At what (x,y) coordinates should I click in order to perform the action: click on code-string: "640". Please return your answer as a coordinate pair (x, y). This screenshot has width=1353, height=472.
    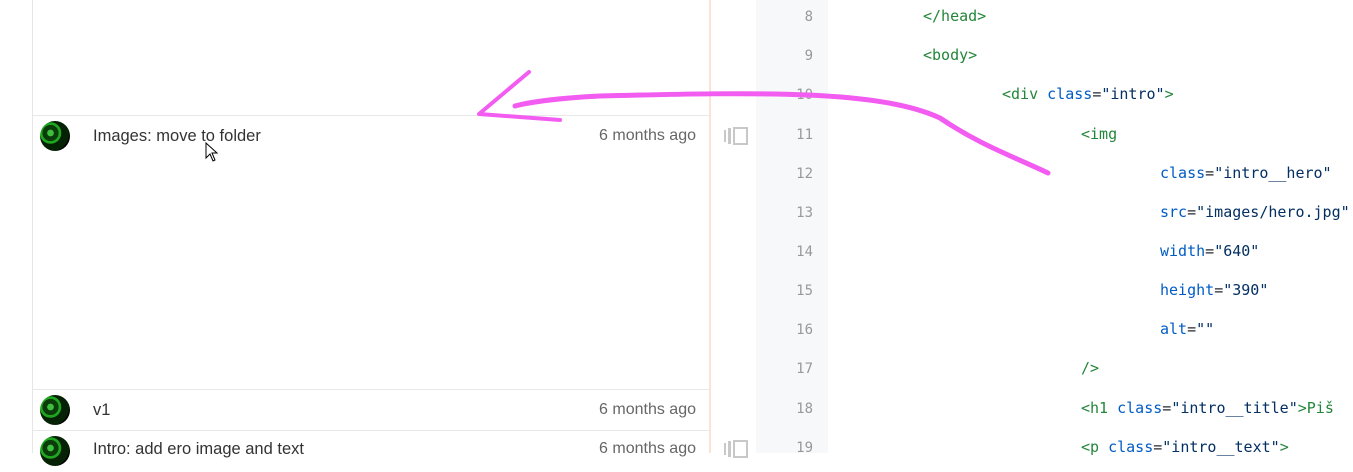
    Looking at the image, I should click on (1237, 251).